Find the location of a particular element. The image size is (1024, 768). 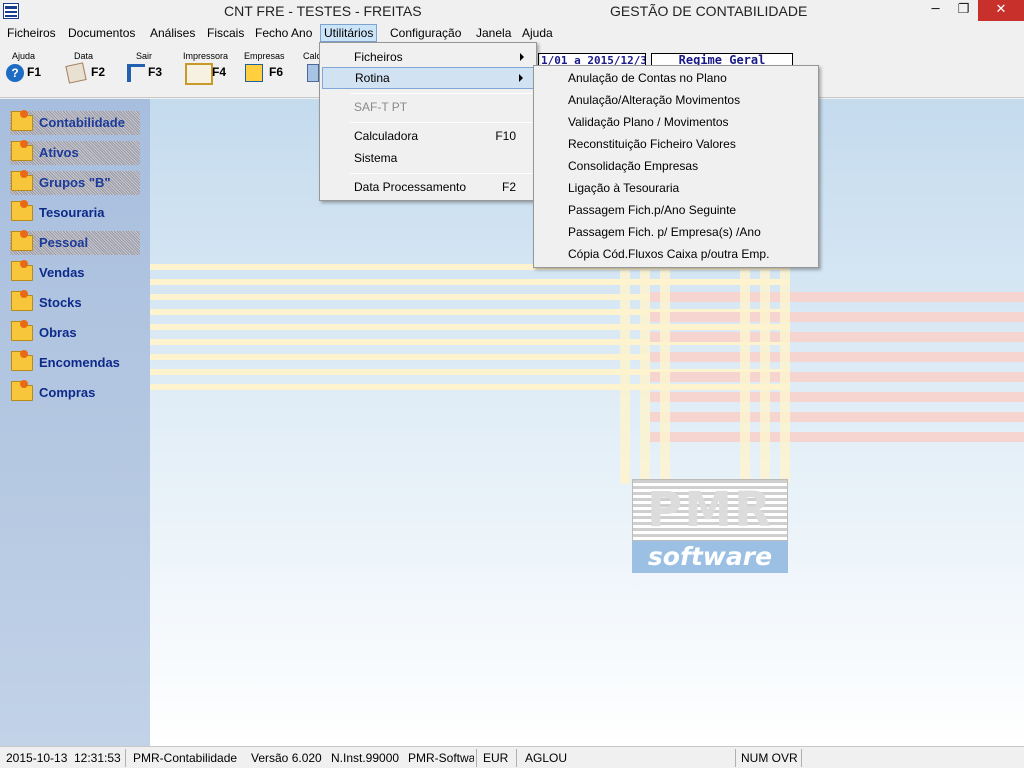

menu-item-label: SAF-T PT is located at coordinates (381, 107).